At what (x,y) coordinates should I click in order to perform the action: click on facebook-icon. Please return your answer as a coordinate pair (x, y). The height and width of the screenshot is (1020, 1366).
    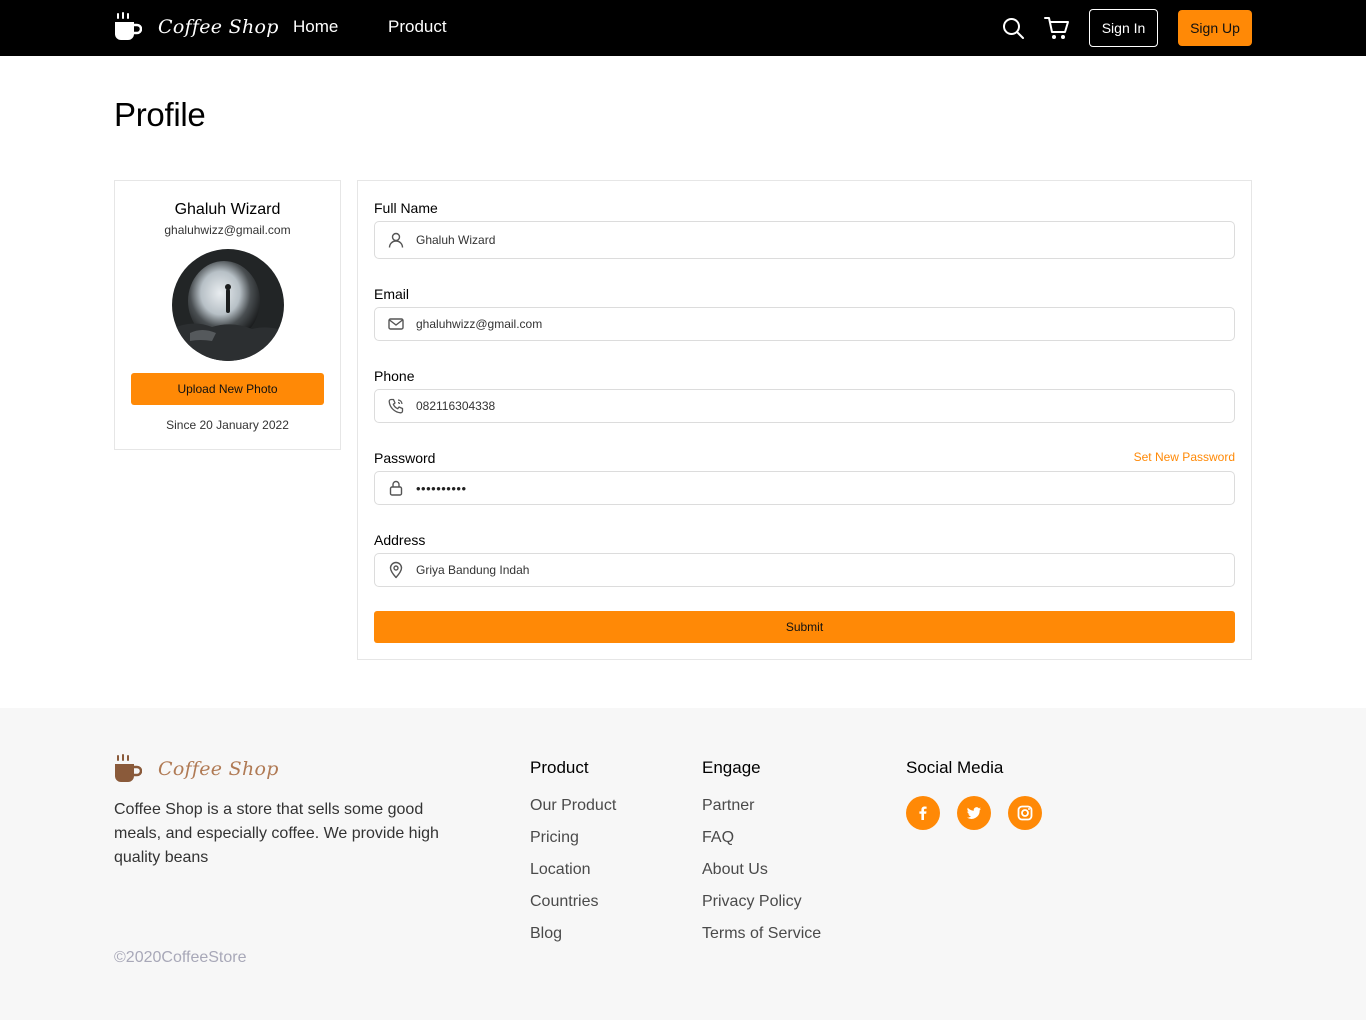
    Looking at the image, I should click on (923, 813).